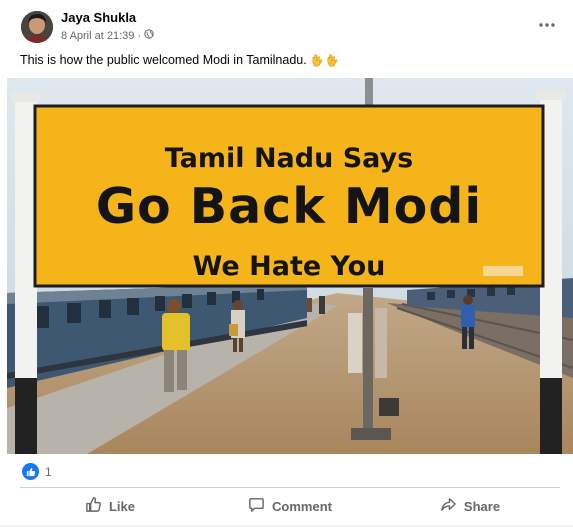  I want to click on actions-divider, so click(290, 487).